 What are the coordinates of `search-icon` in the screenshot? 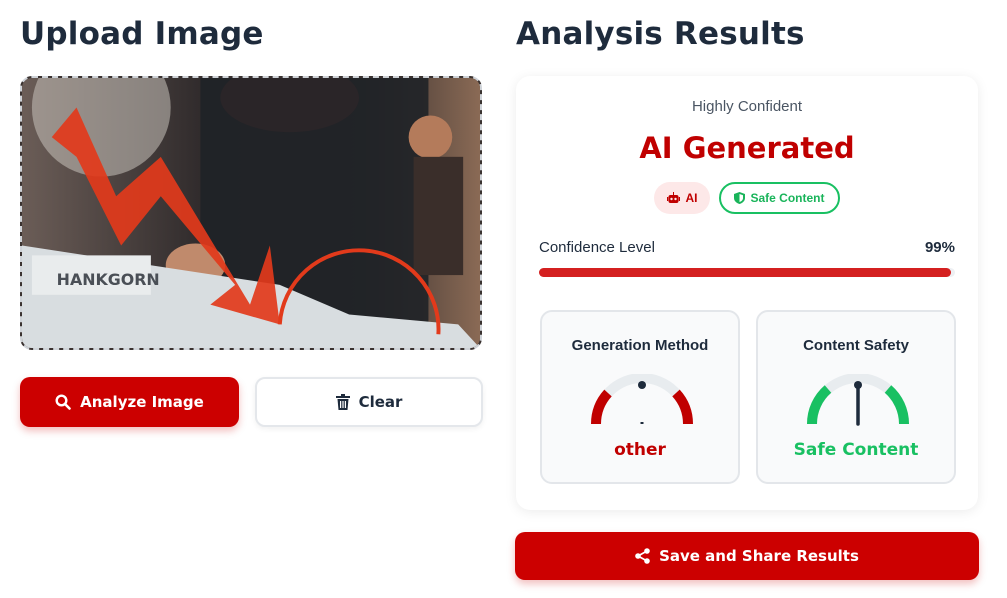 It's located at (63, 402).